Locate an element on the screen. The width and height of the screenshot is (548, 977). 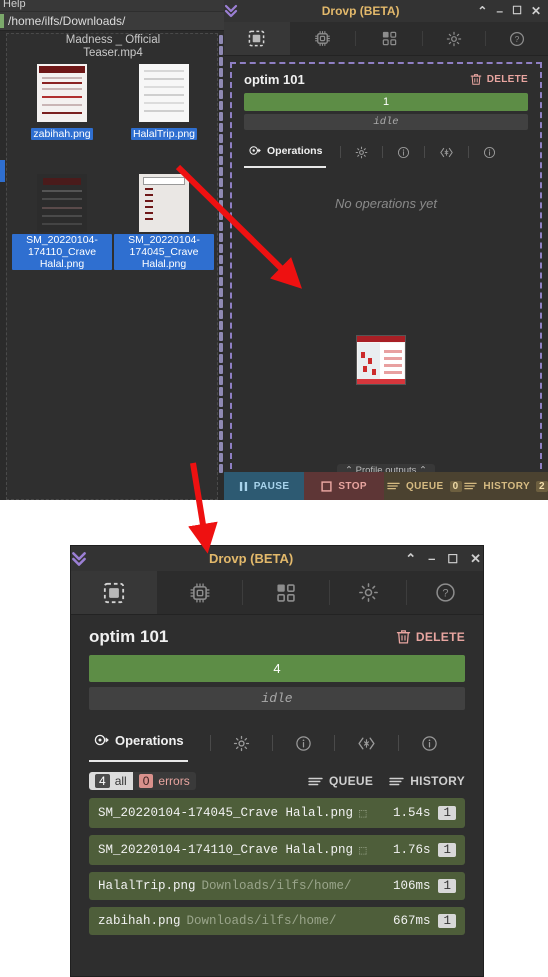
stop-label: STOP is located at coordinates (352, 486).